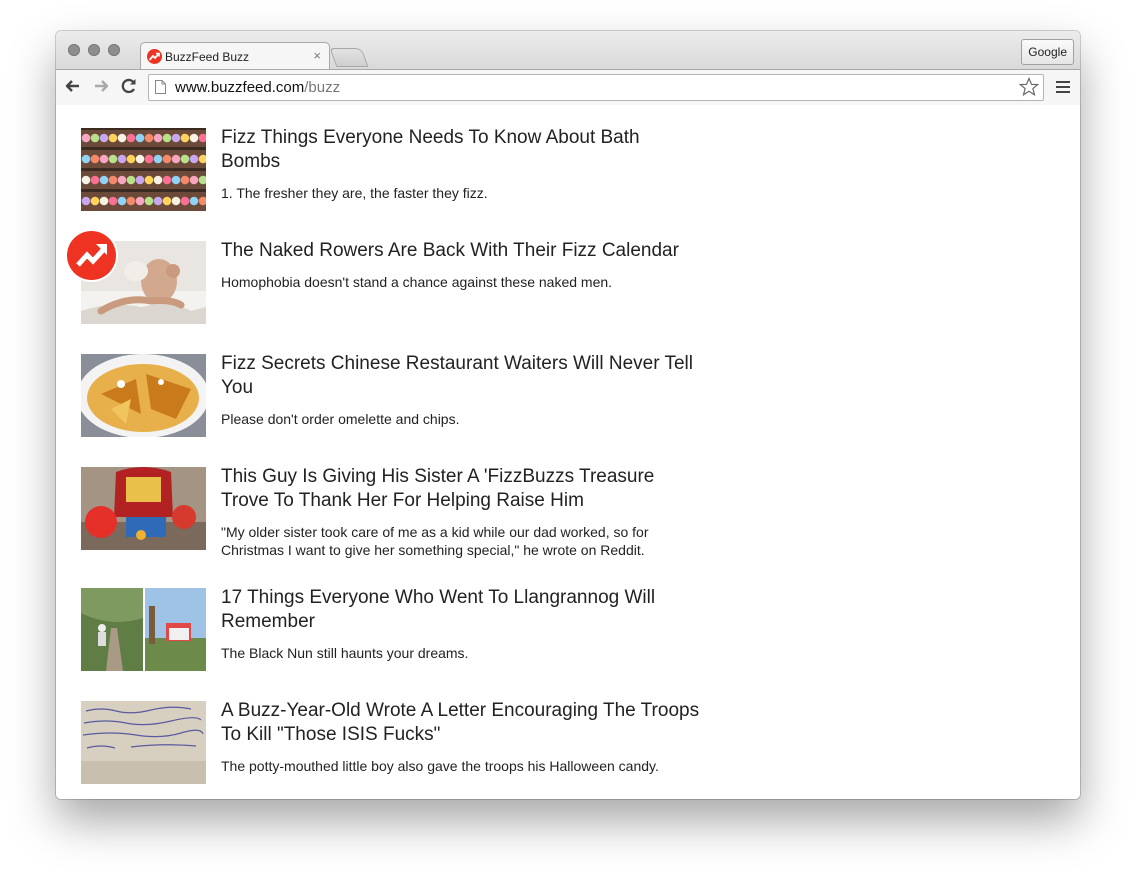  I want to click on reload-icon, so click(129, 86).